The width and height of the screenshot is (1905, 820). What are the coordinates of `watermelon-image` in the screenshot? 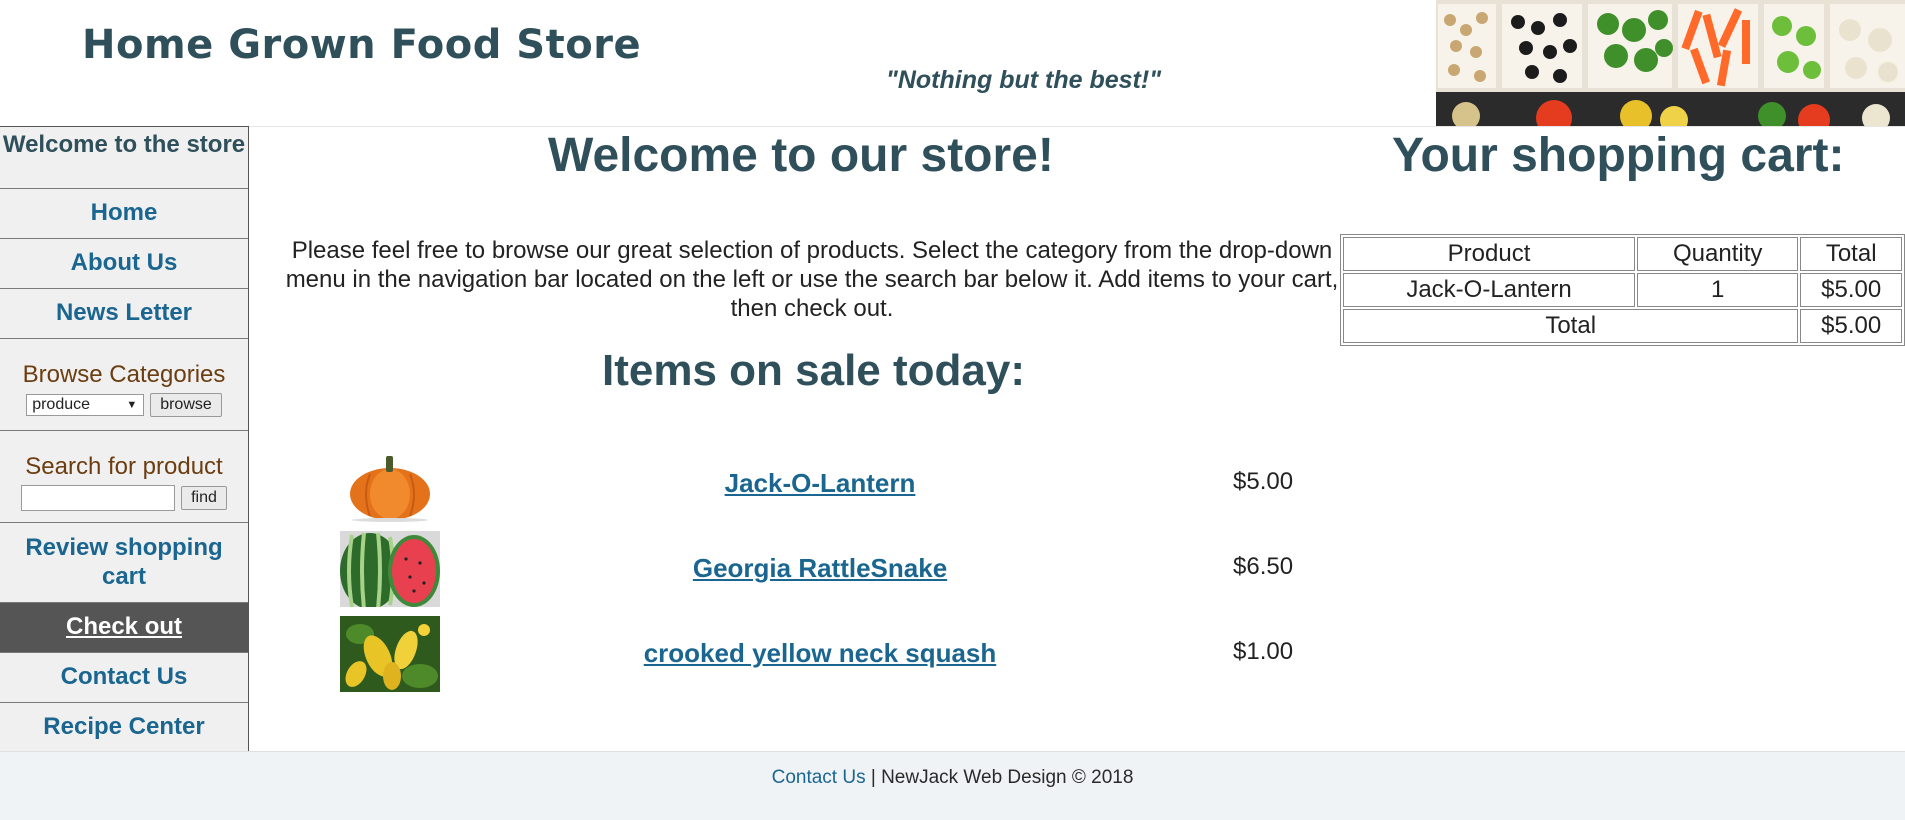 It's located at (390, 569).